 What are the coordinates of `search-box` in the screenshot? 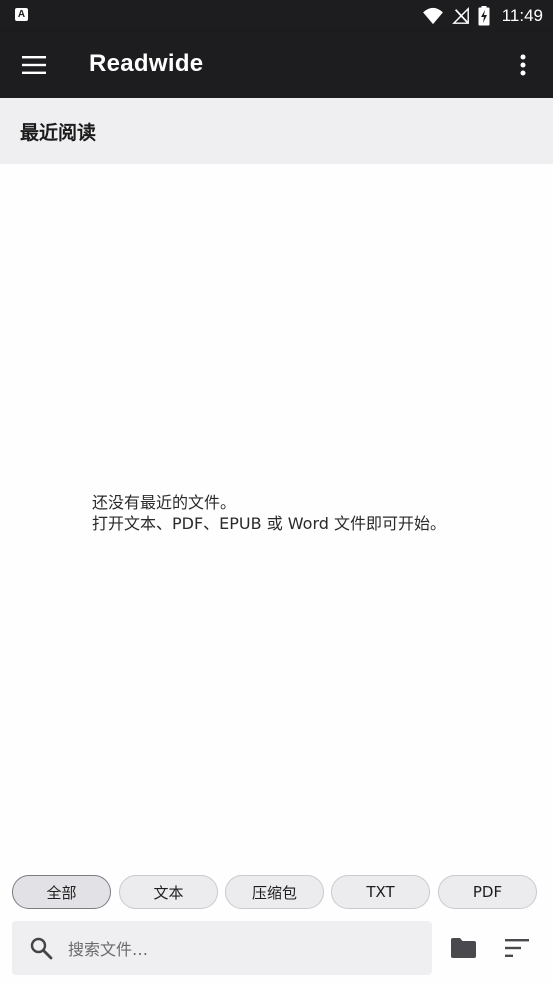 It's located at (222, 948).